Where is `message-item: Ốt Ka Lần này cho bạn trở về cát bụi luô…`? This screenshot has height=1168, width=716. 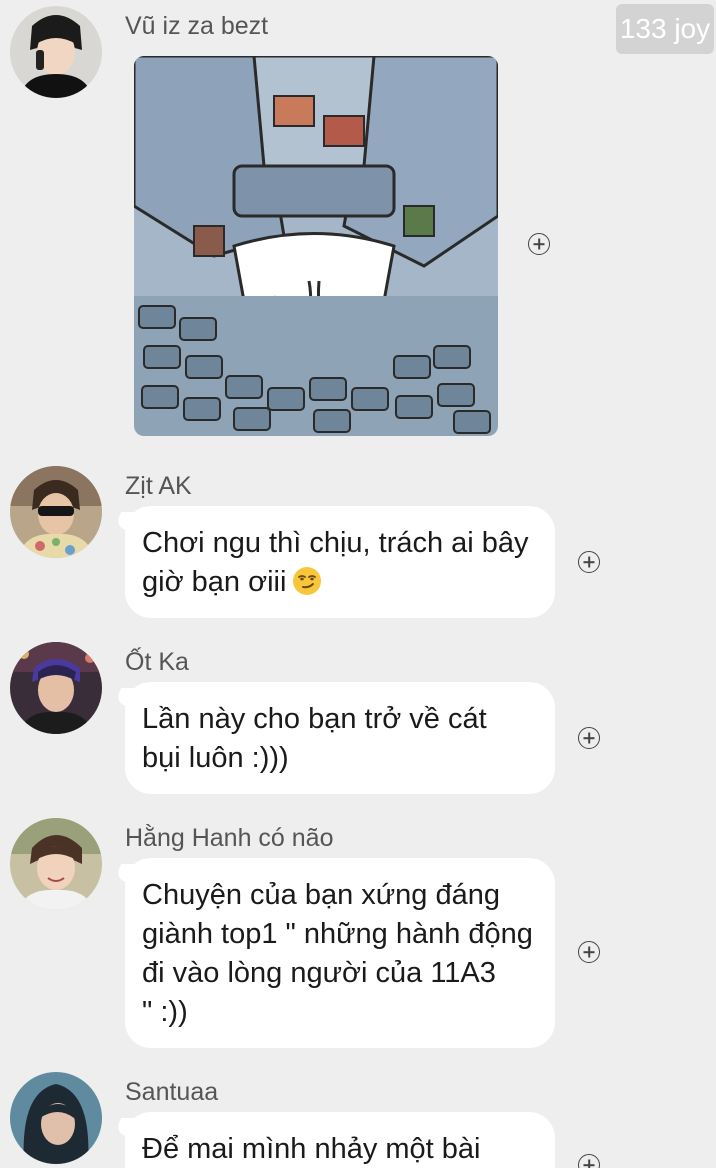
message-item: Ốt Ka Lần này cho bạn trở về cát bụi luô… is located at coordinates (358, 722).